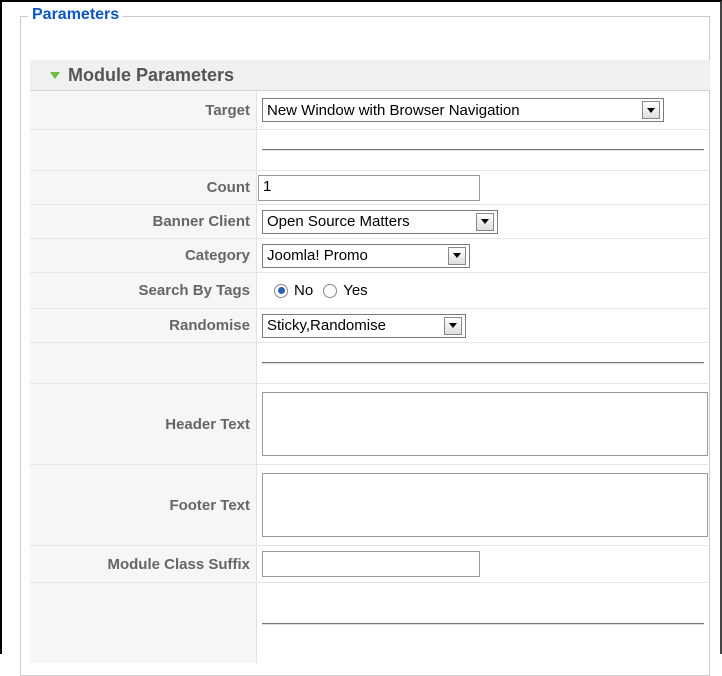 The height and width of the screenshot is (676, 722). I want to click on header-text-textarea, so click(485, 424).